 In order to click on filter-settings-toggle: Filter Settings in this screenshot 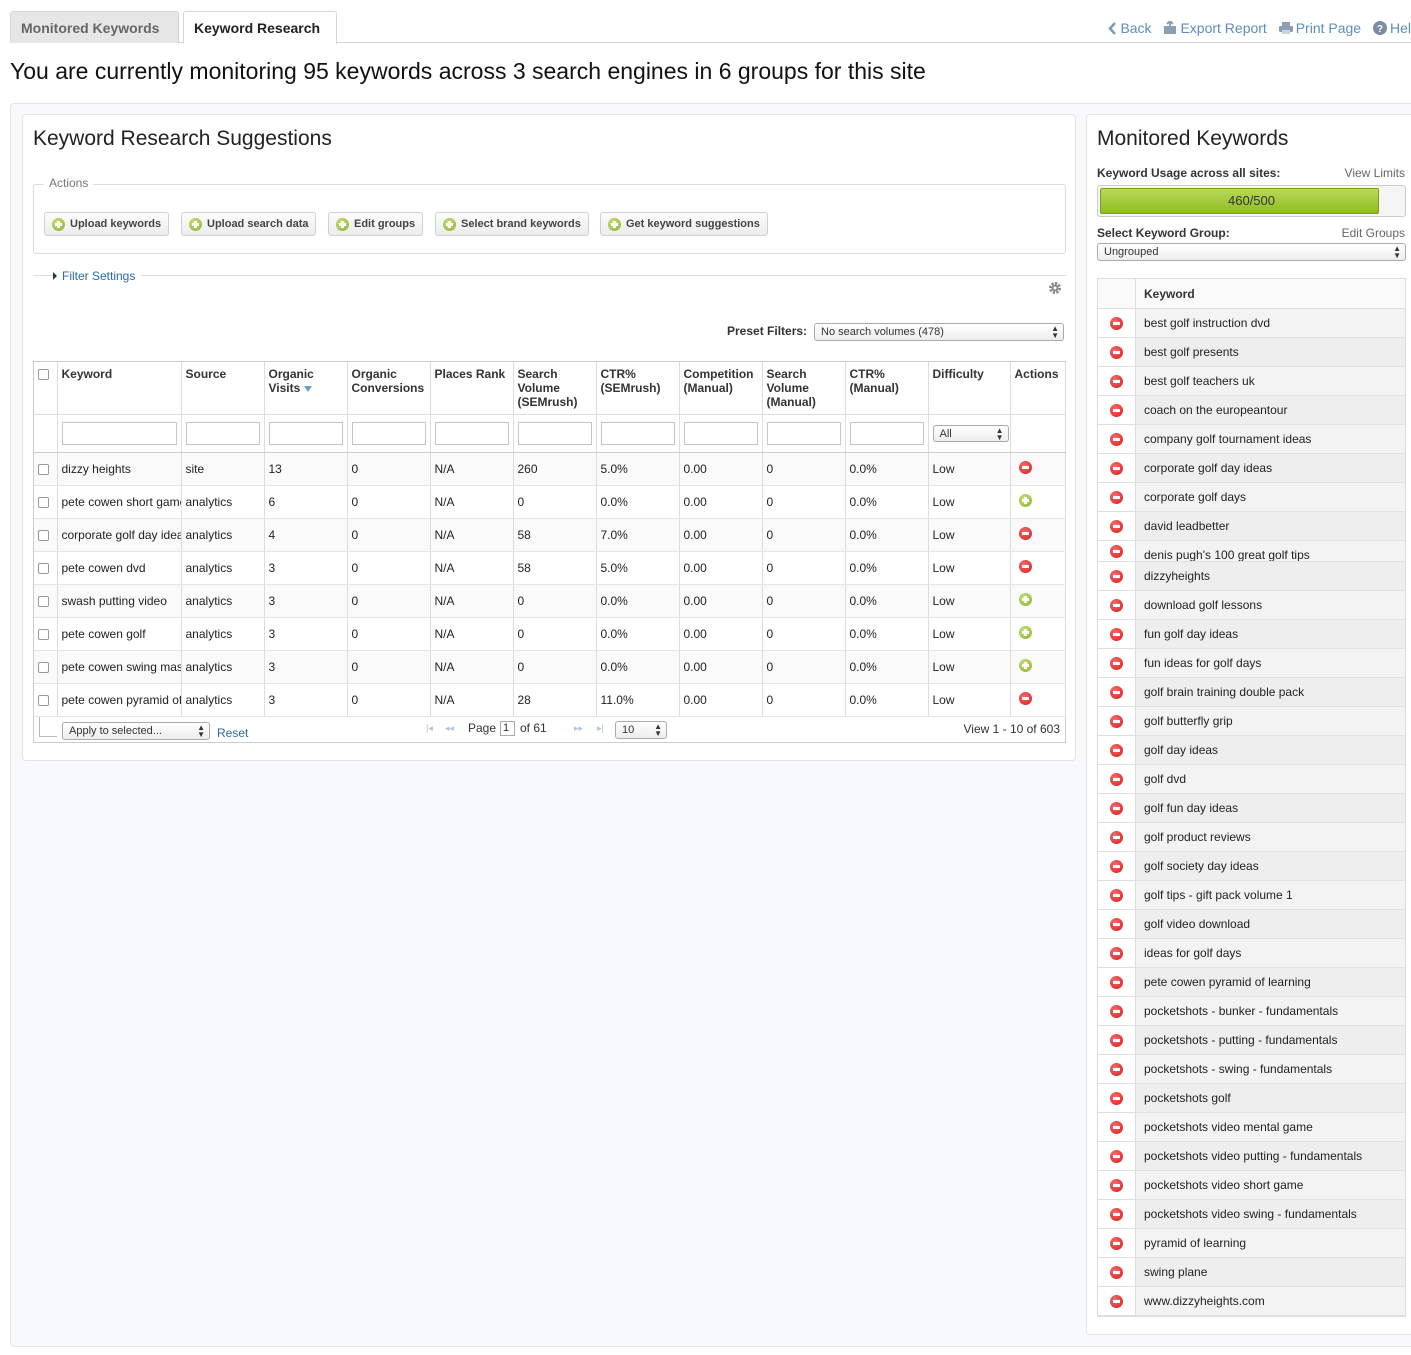, I will do `click(97, 276)`.